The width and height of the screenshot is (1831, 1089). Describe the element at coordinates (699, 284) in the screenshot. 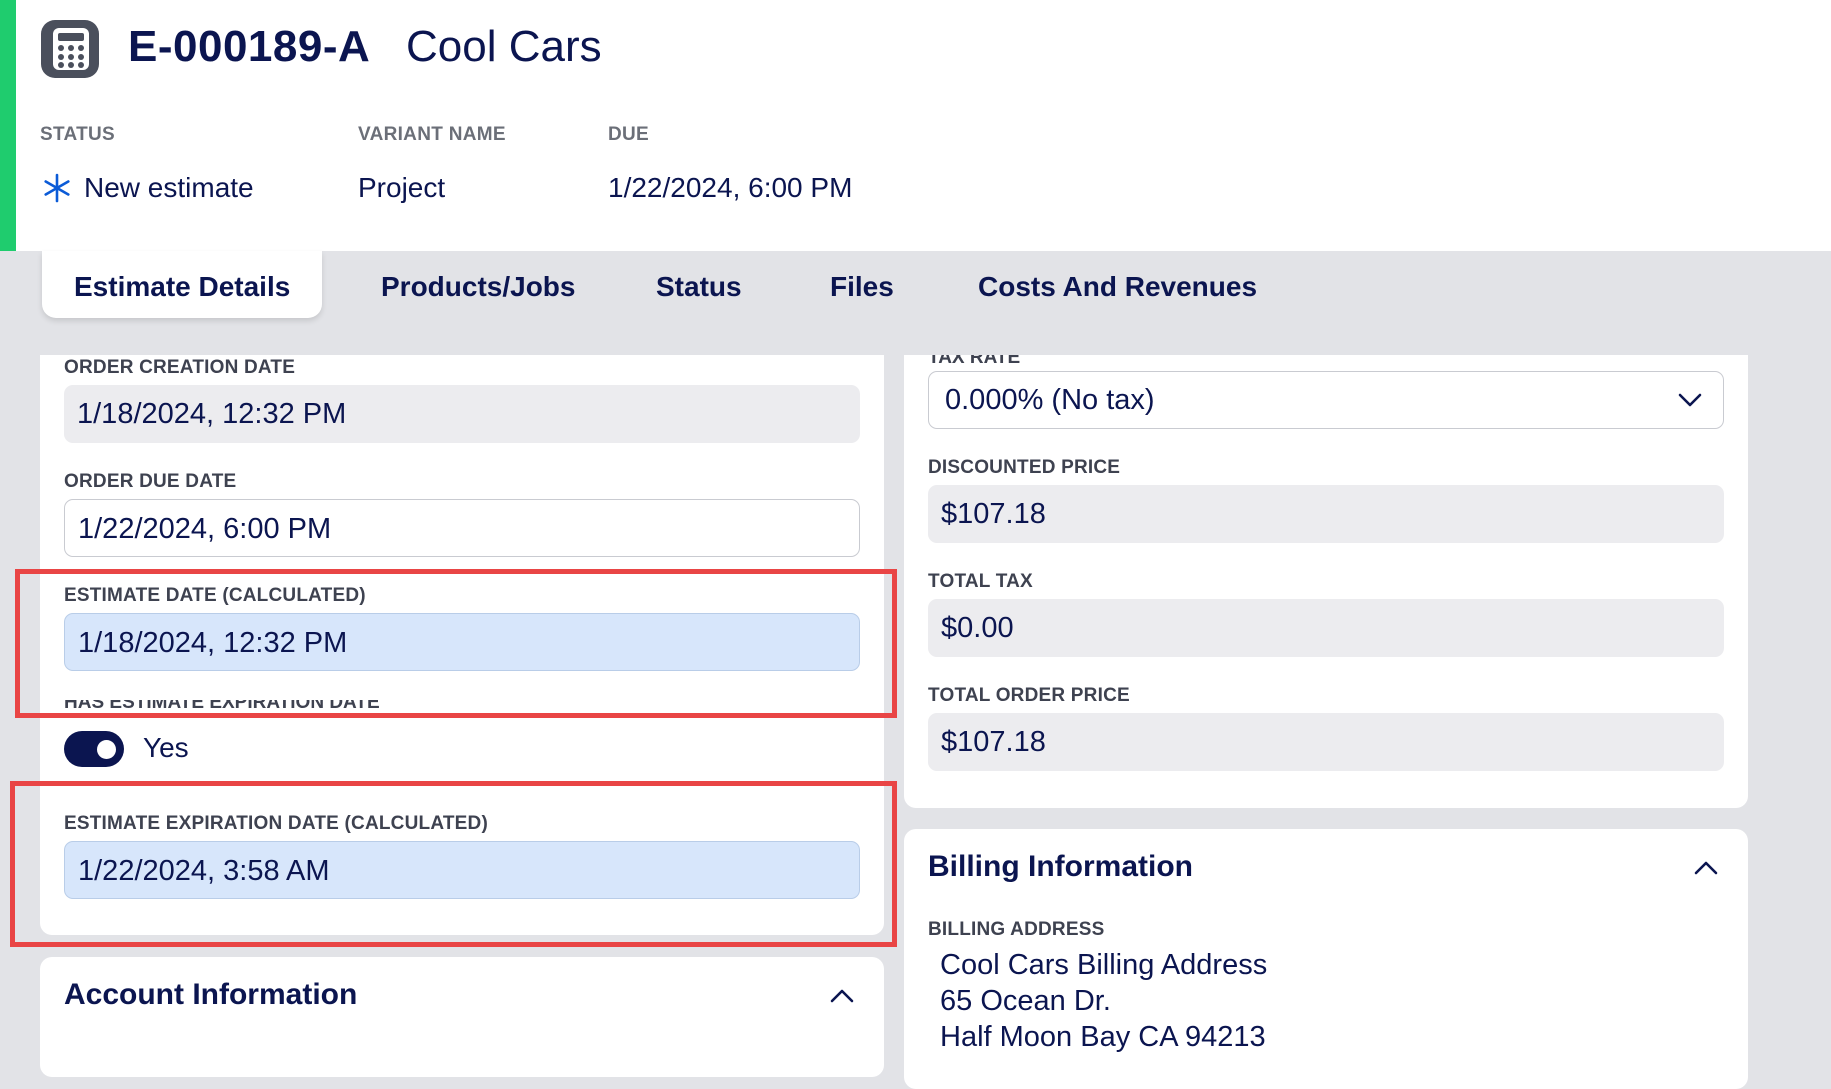

I see `tab-status: Status` at that location.